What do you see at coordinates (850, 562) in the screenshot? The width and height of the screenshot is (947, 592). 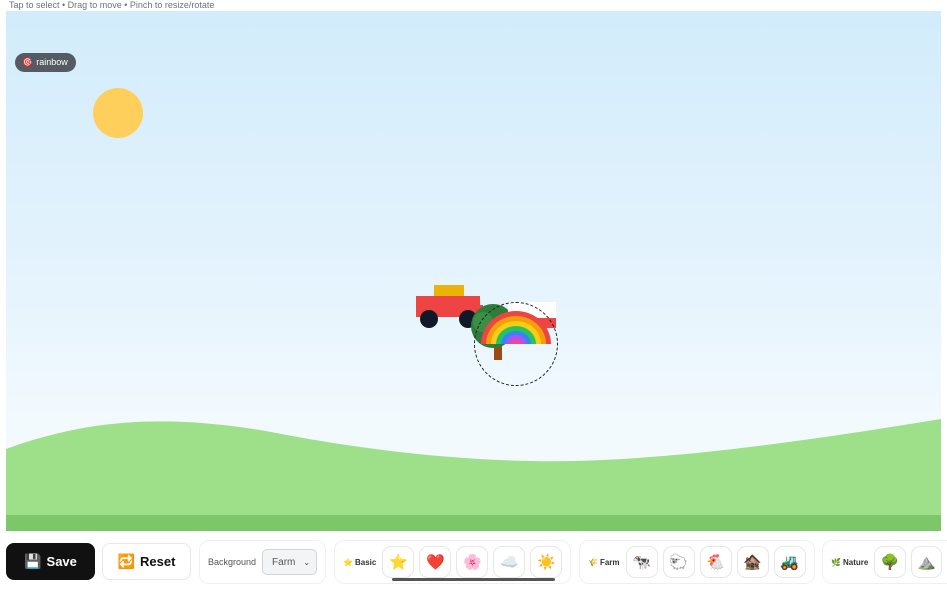 I see `category-nature-label: 🌿 Nature` at bounding box center [850, 562].